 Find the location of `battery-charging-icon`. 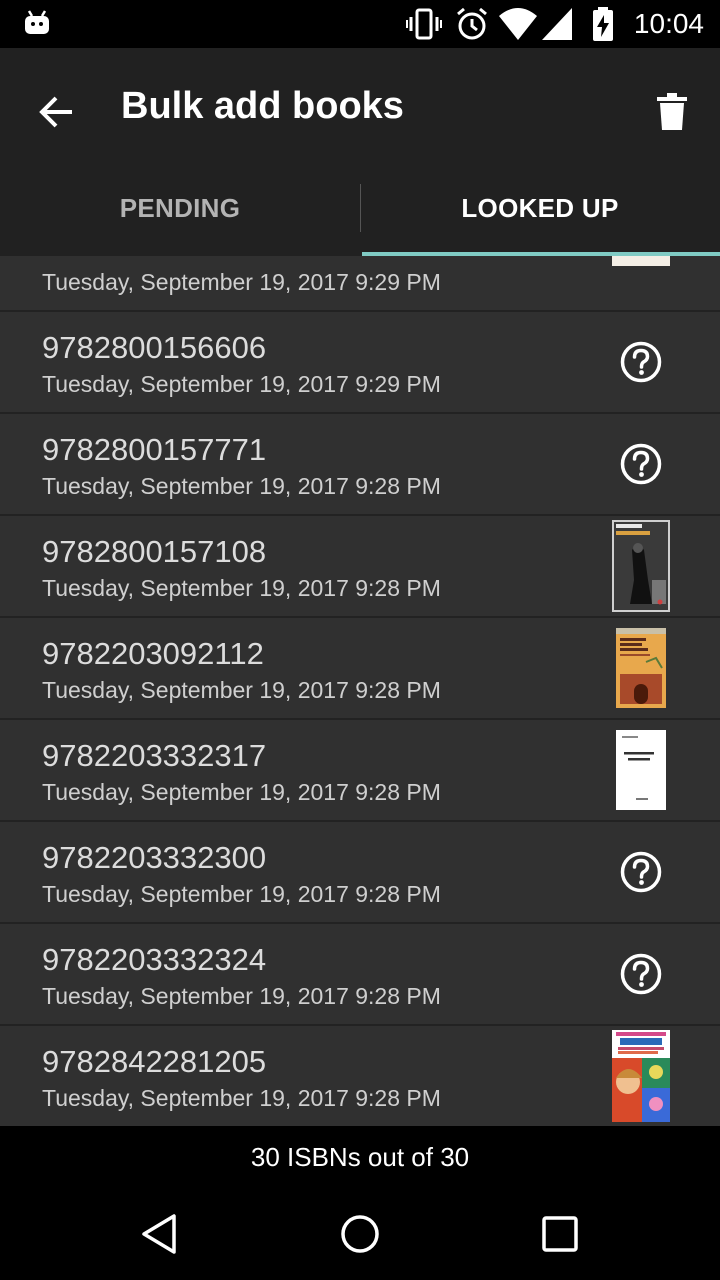

battery-charging-icon is located at coordinates (603, 24).